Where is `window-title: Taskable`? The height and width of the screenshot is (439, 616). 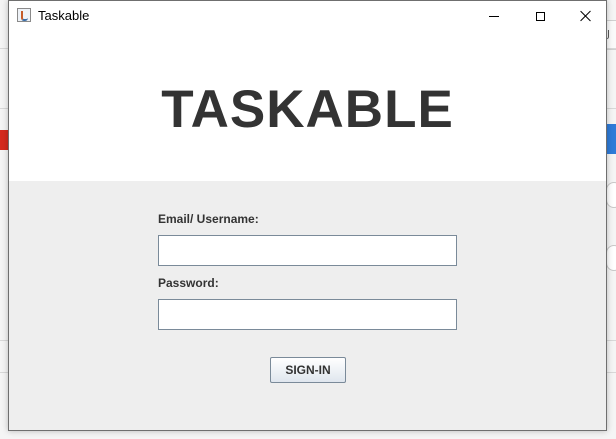
window-title: Taskable is located at coordinates (64, 15).